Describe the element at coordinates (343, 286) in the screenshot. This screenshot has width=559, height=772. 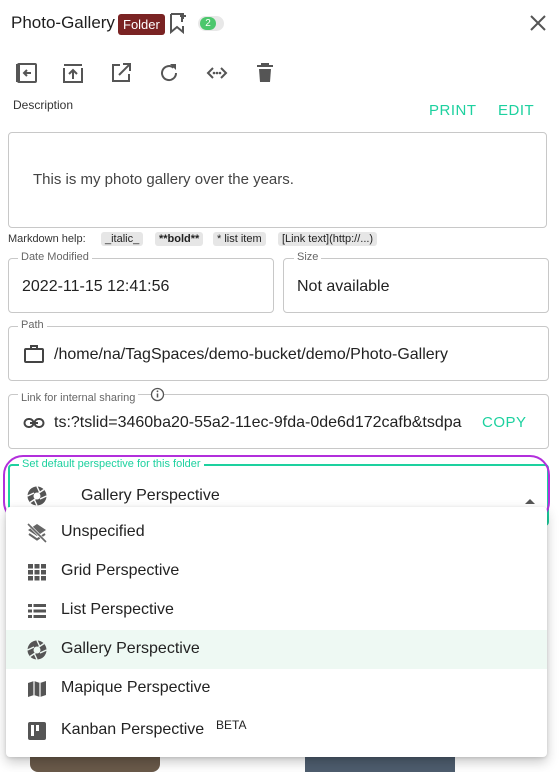
I see `size-value: Not available` at that location.